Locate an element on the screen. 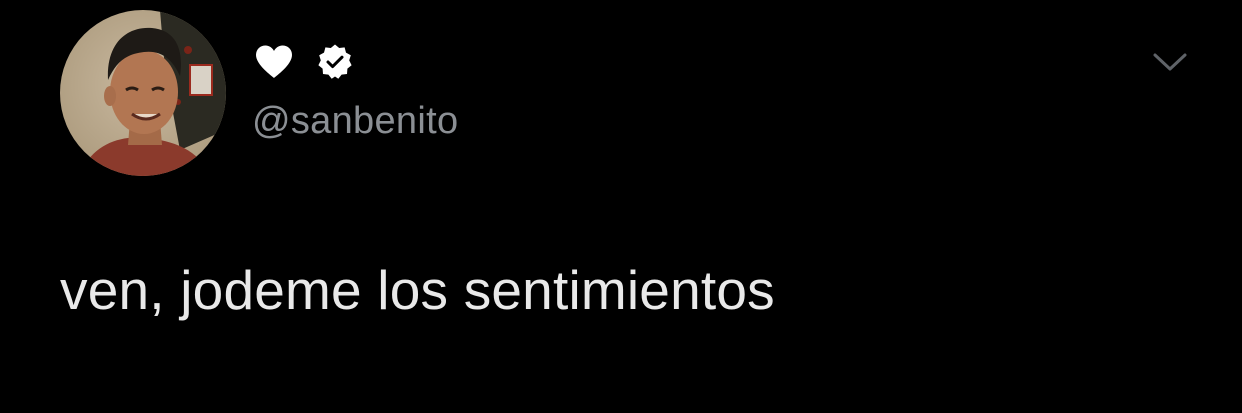 Image resolution: width=1242 pixels, height=413 pixels. avatar is located at coordinates (143, 93).